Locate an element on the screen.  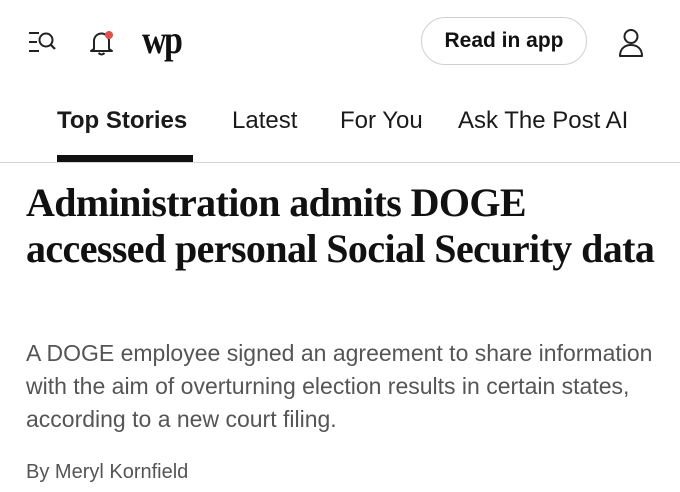
tab-for-you: For You is located at coordinates (381, 121).